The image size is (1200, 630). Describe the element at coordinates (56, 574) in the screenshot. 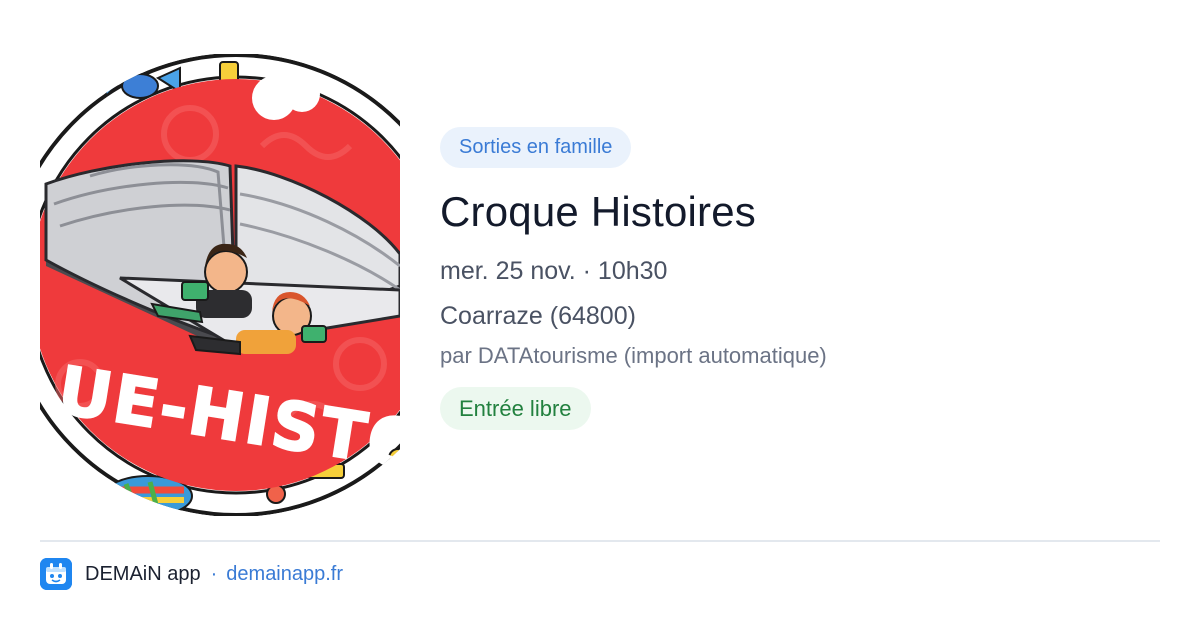

I see `demain-app-icon` at that location.